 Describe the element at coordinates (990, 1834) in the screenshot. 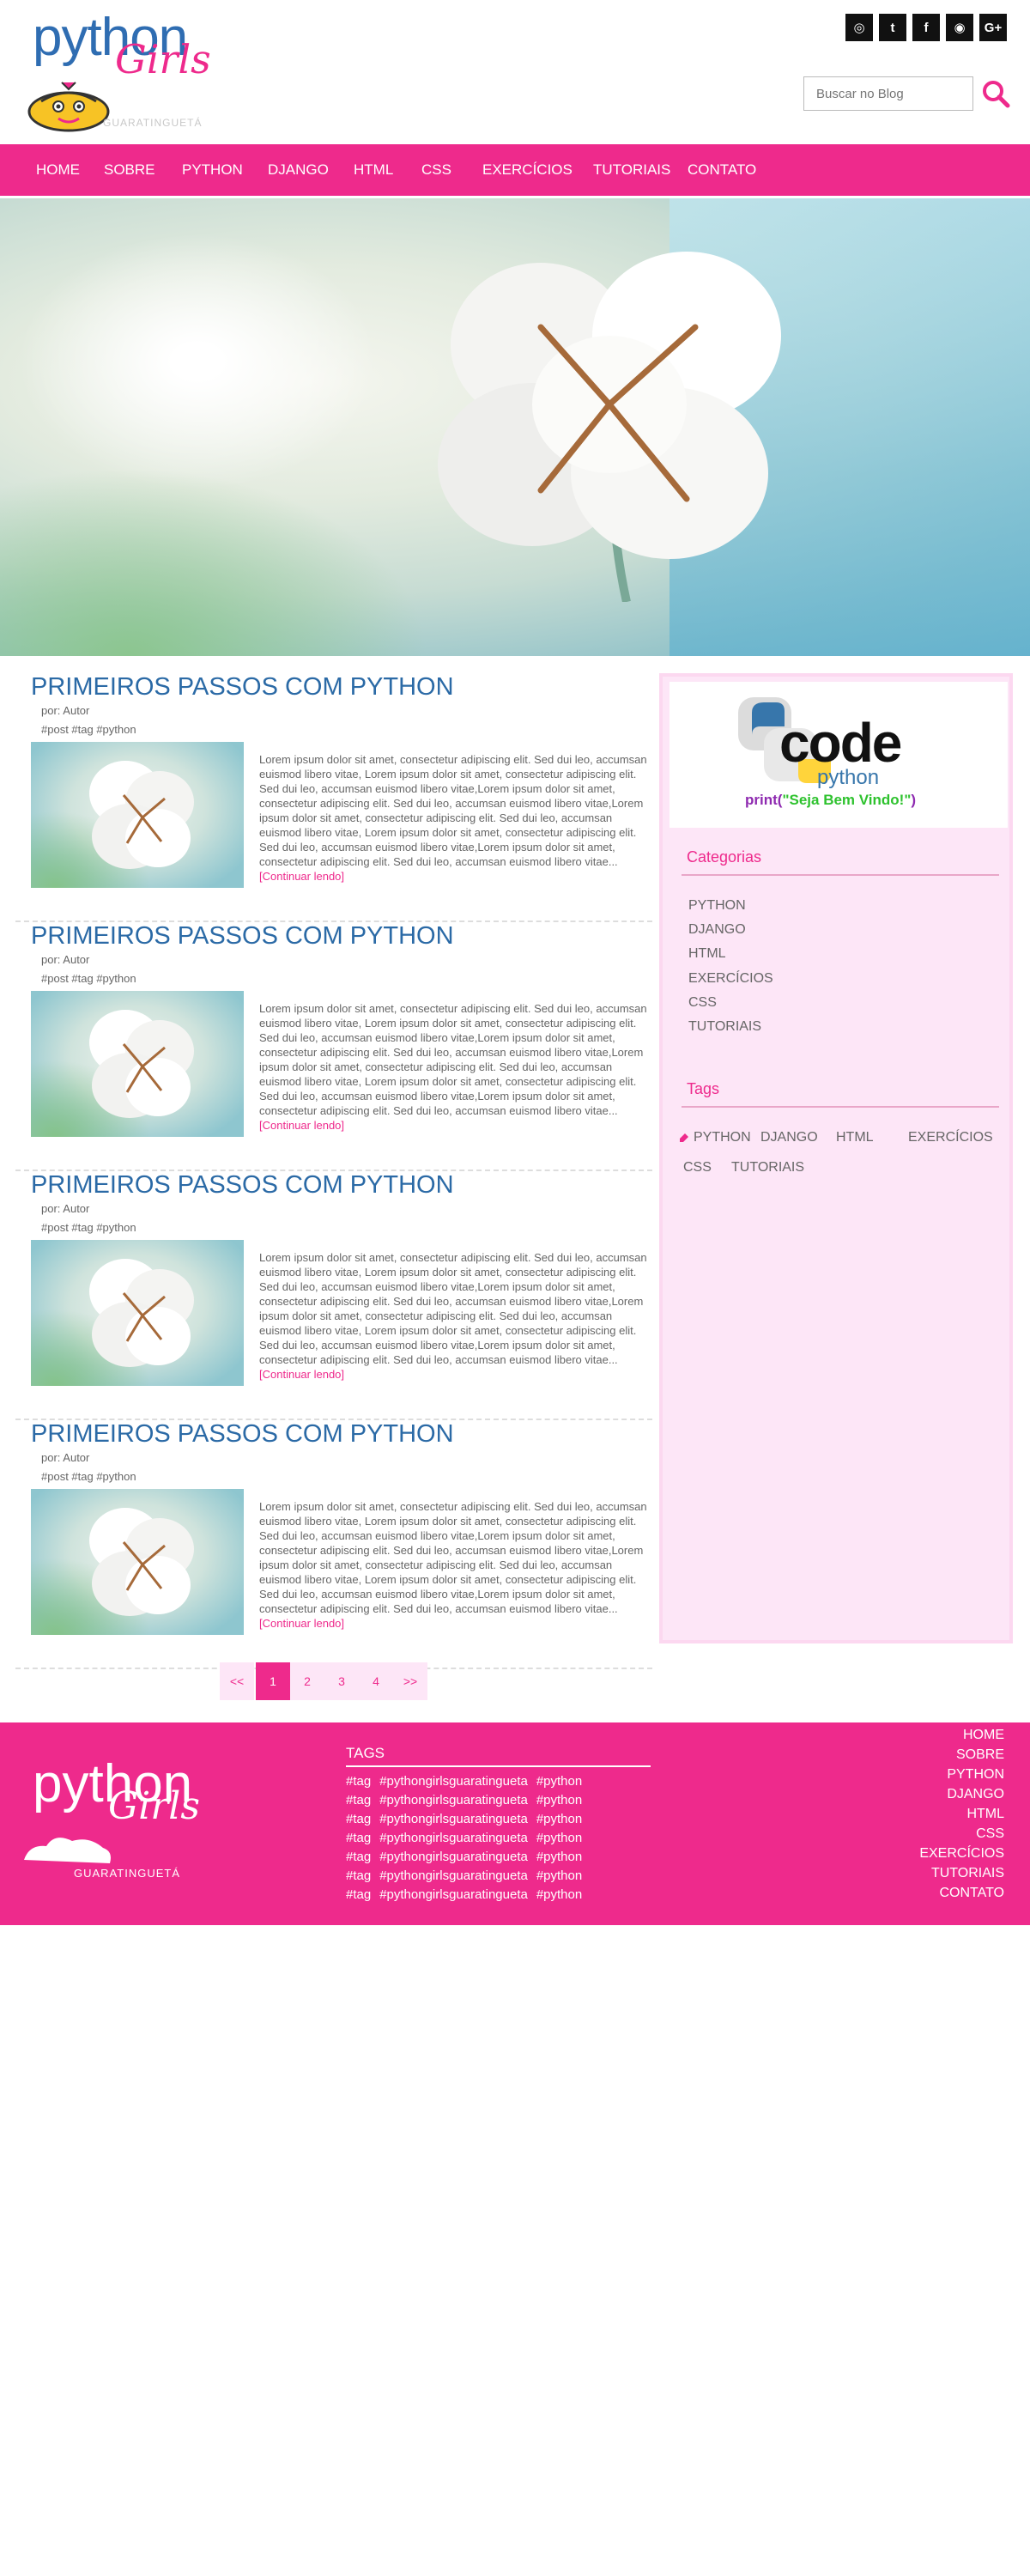

I see `footer-nav-css: CSS` at that location.